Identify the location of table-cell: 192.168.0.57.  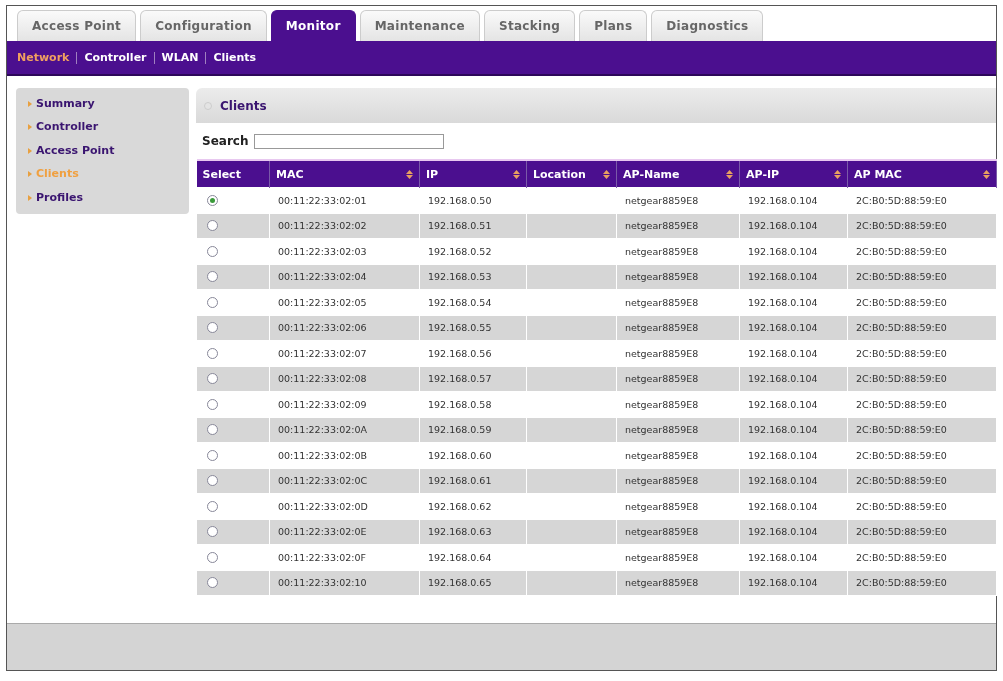
(473, 379).